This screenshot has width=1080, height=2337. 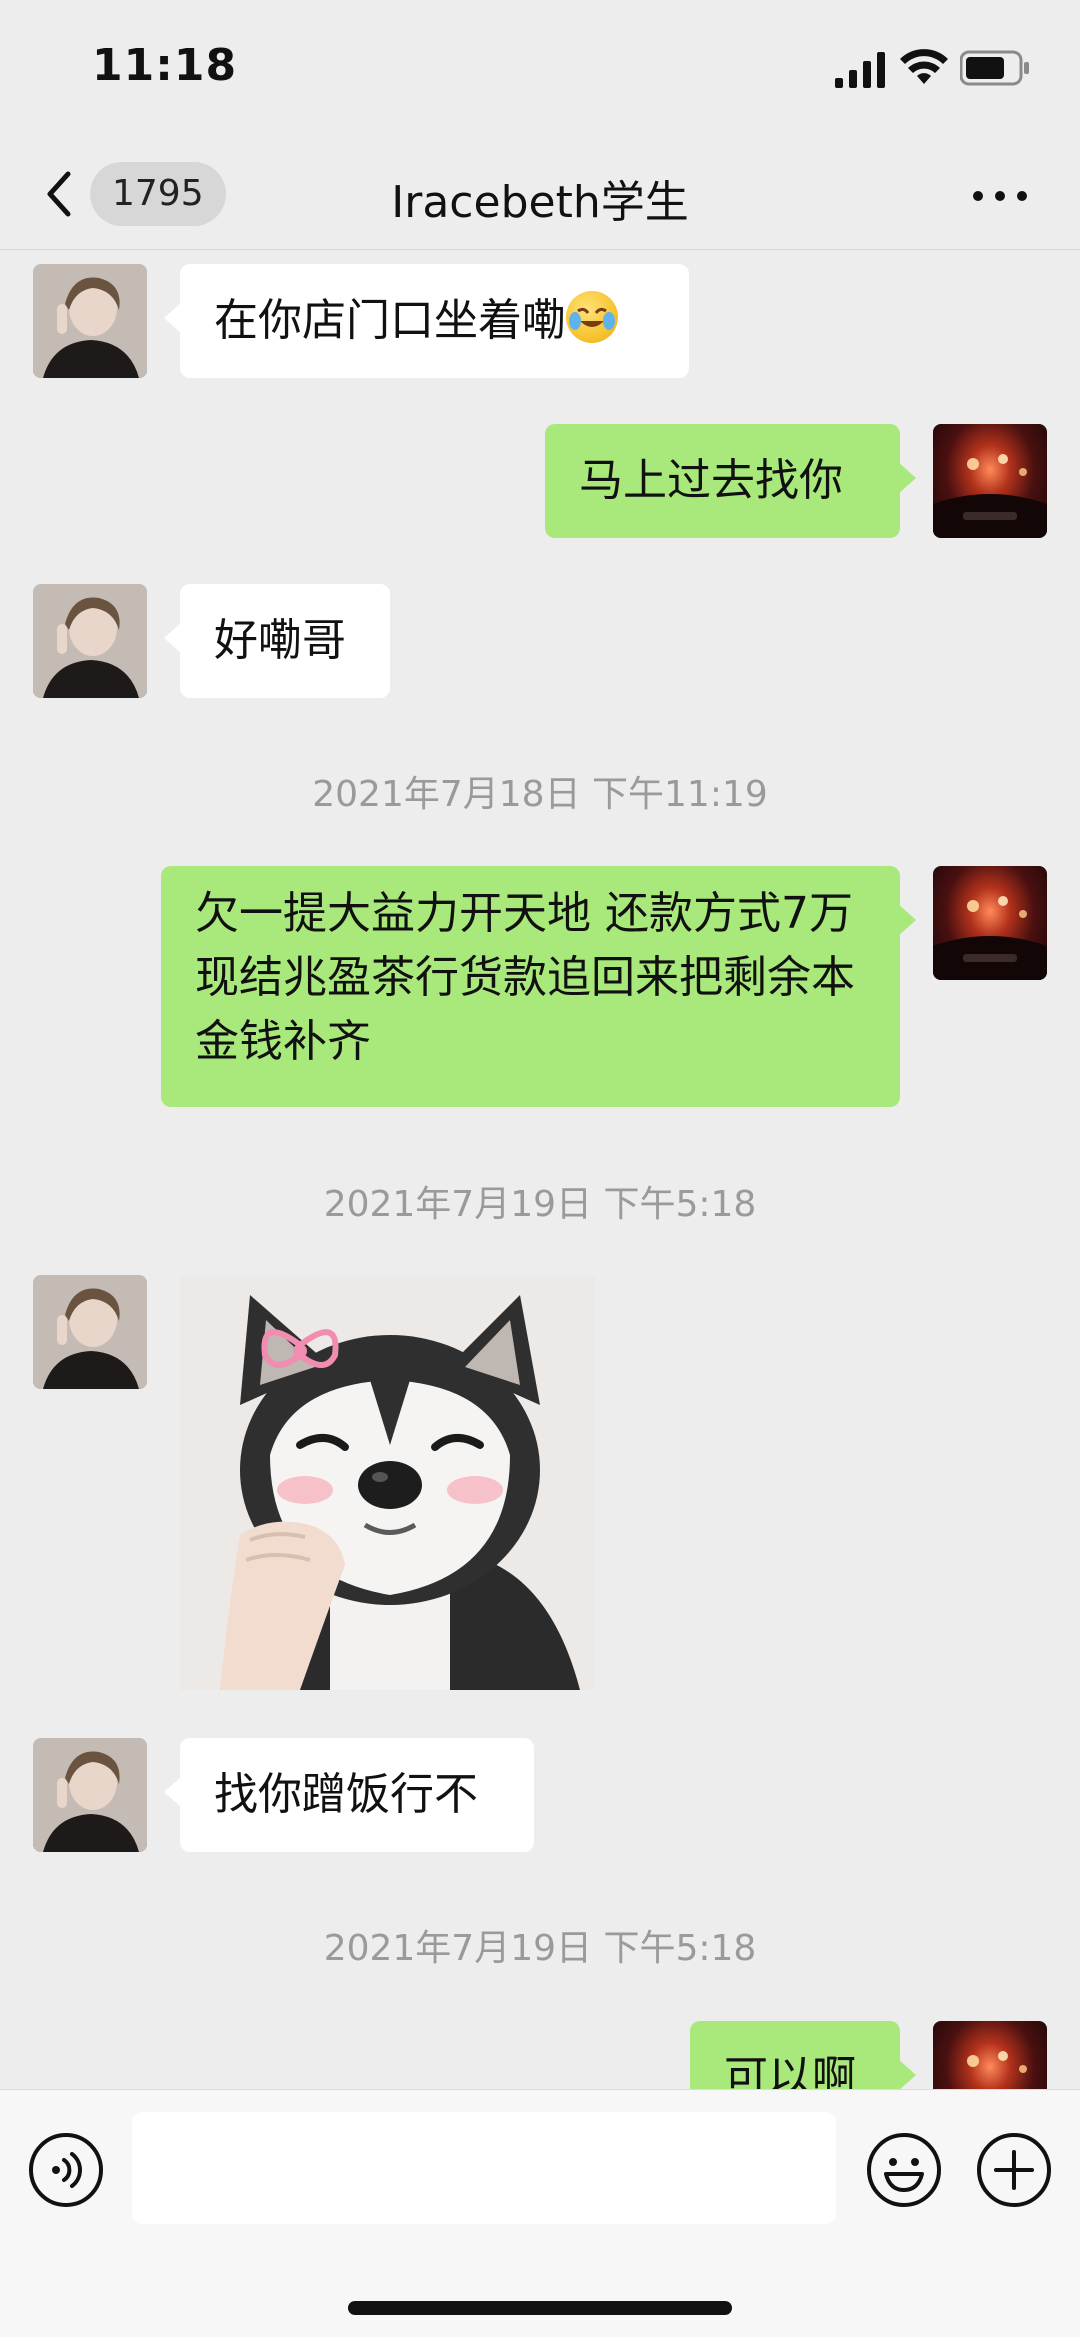 What do you see at coordinates (924, 66) in the screenshot?
I see `wifi-icon` at bounding box center [924, 66].